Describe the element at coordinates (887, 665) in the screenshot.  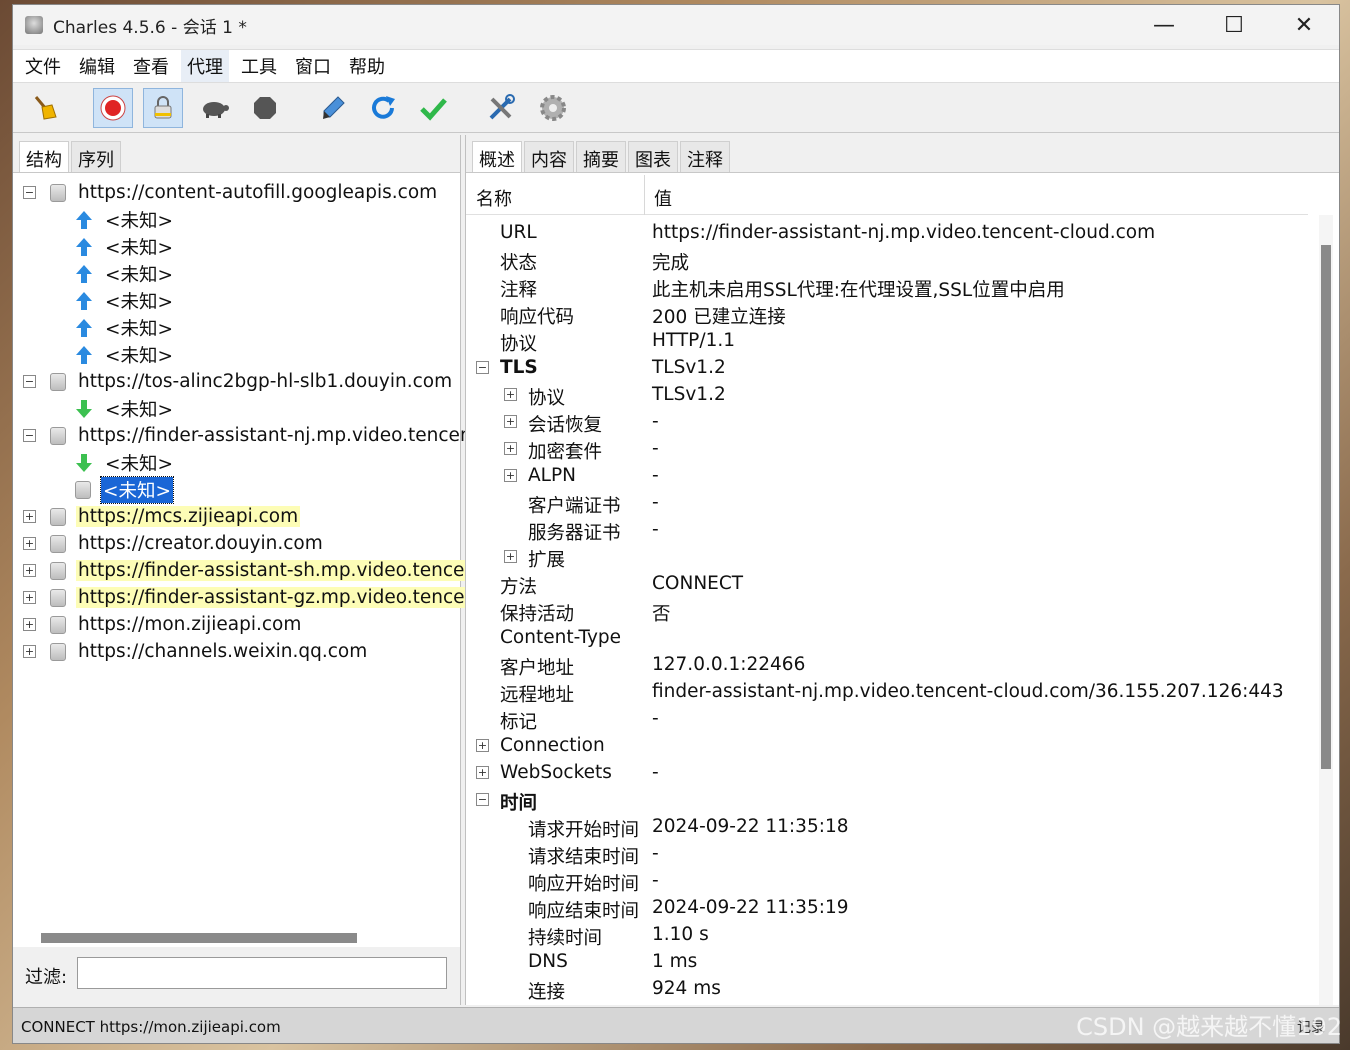
I see `table-row: 客户地址 127.0.0.1:22466` at that location.